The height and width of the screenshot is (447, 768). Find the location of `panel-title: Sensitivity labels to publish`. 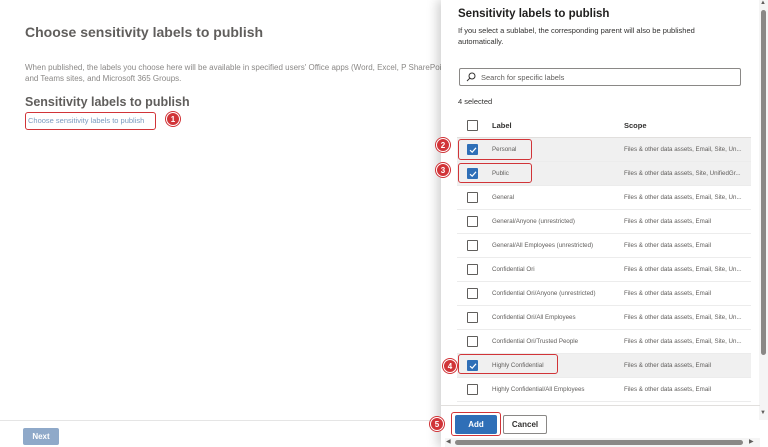

panel-title: Sensitivity labels to publish is located at coordinates (534, 14).